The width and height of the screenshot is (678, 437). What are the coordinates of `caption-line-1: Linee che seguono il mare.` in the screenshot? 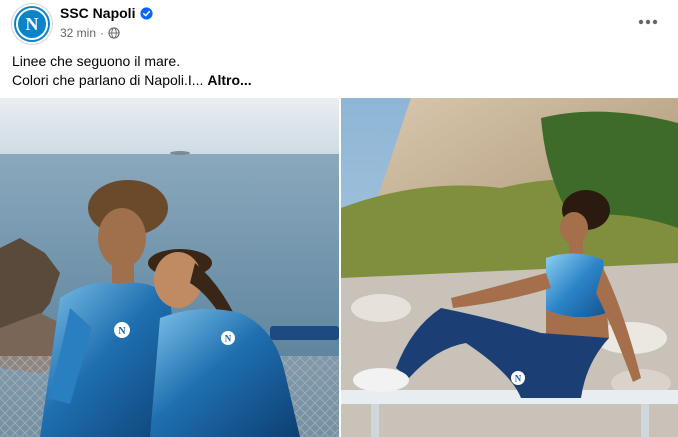 It's located at (96, 61).